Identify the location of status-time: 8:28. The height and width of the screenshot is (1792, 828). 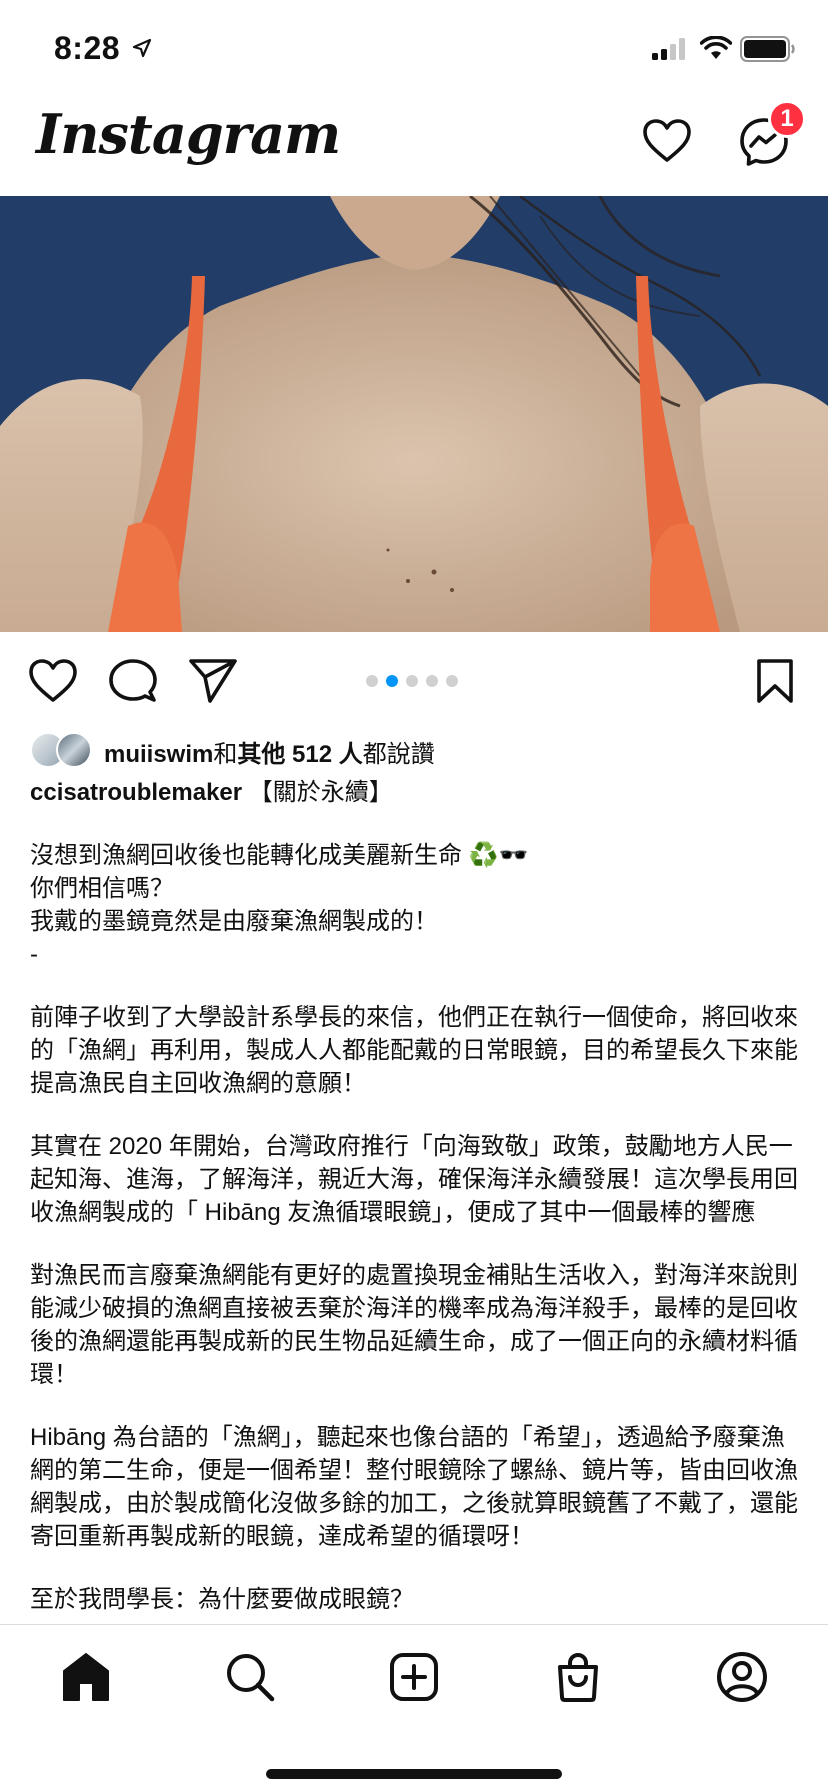
(87, 48).